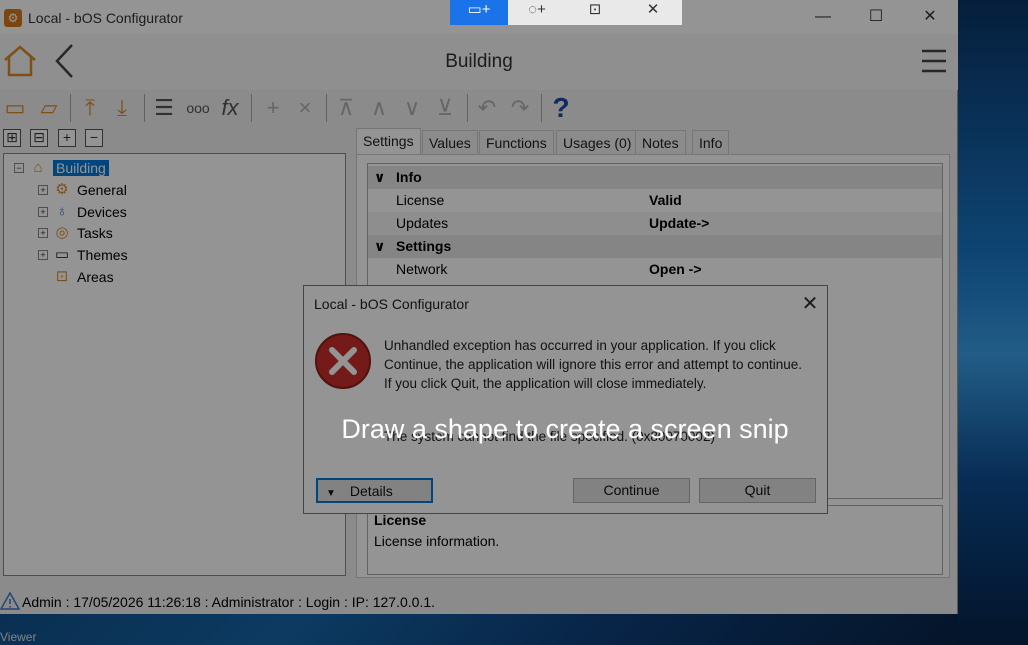 The image size is (1028, 645). Describe the element at coordinates (479, 12) in the screenshot. I see `rectangle-snip-icon: ▭+` at that location.